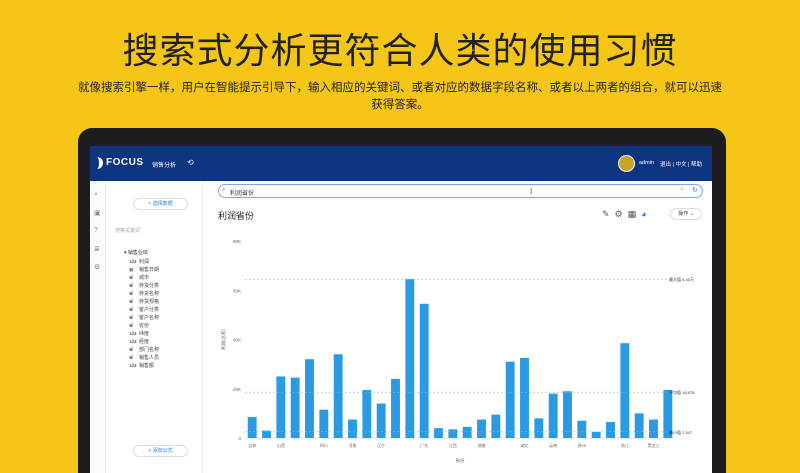 The width and height of the screenshot is (800, 473). I want to click on field-item: ∉ 客户名称, so click(144, 317).